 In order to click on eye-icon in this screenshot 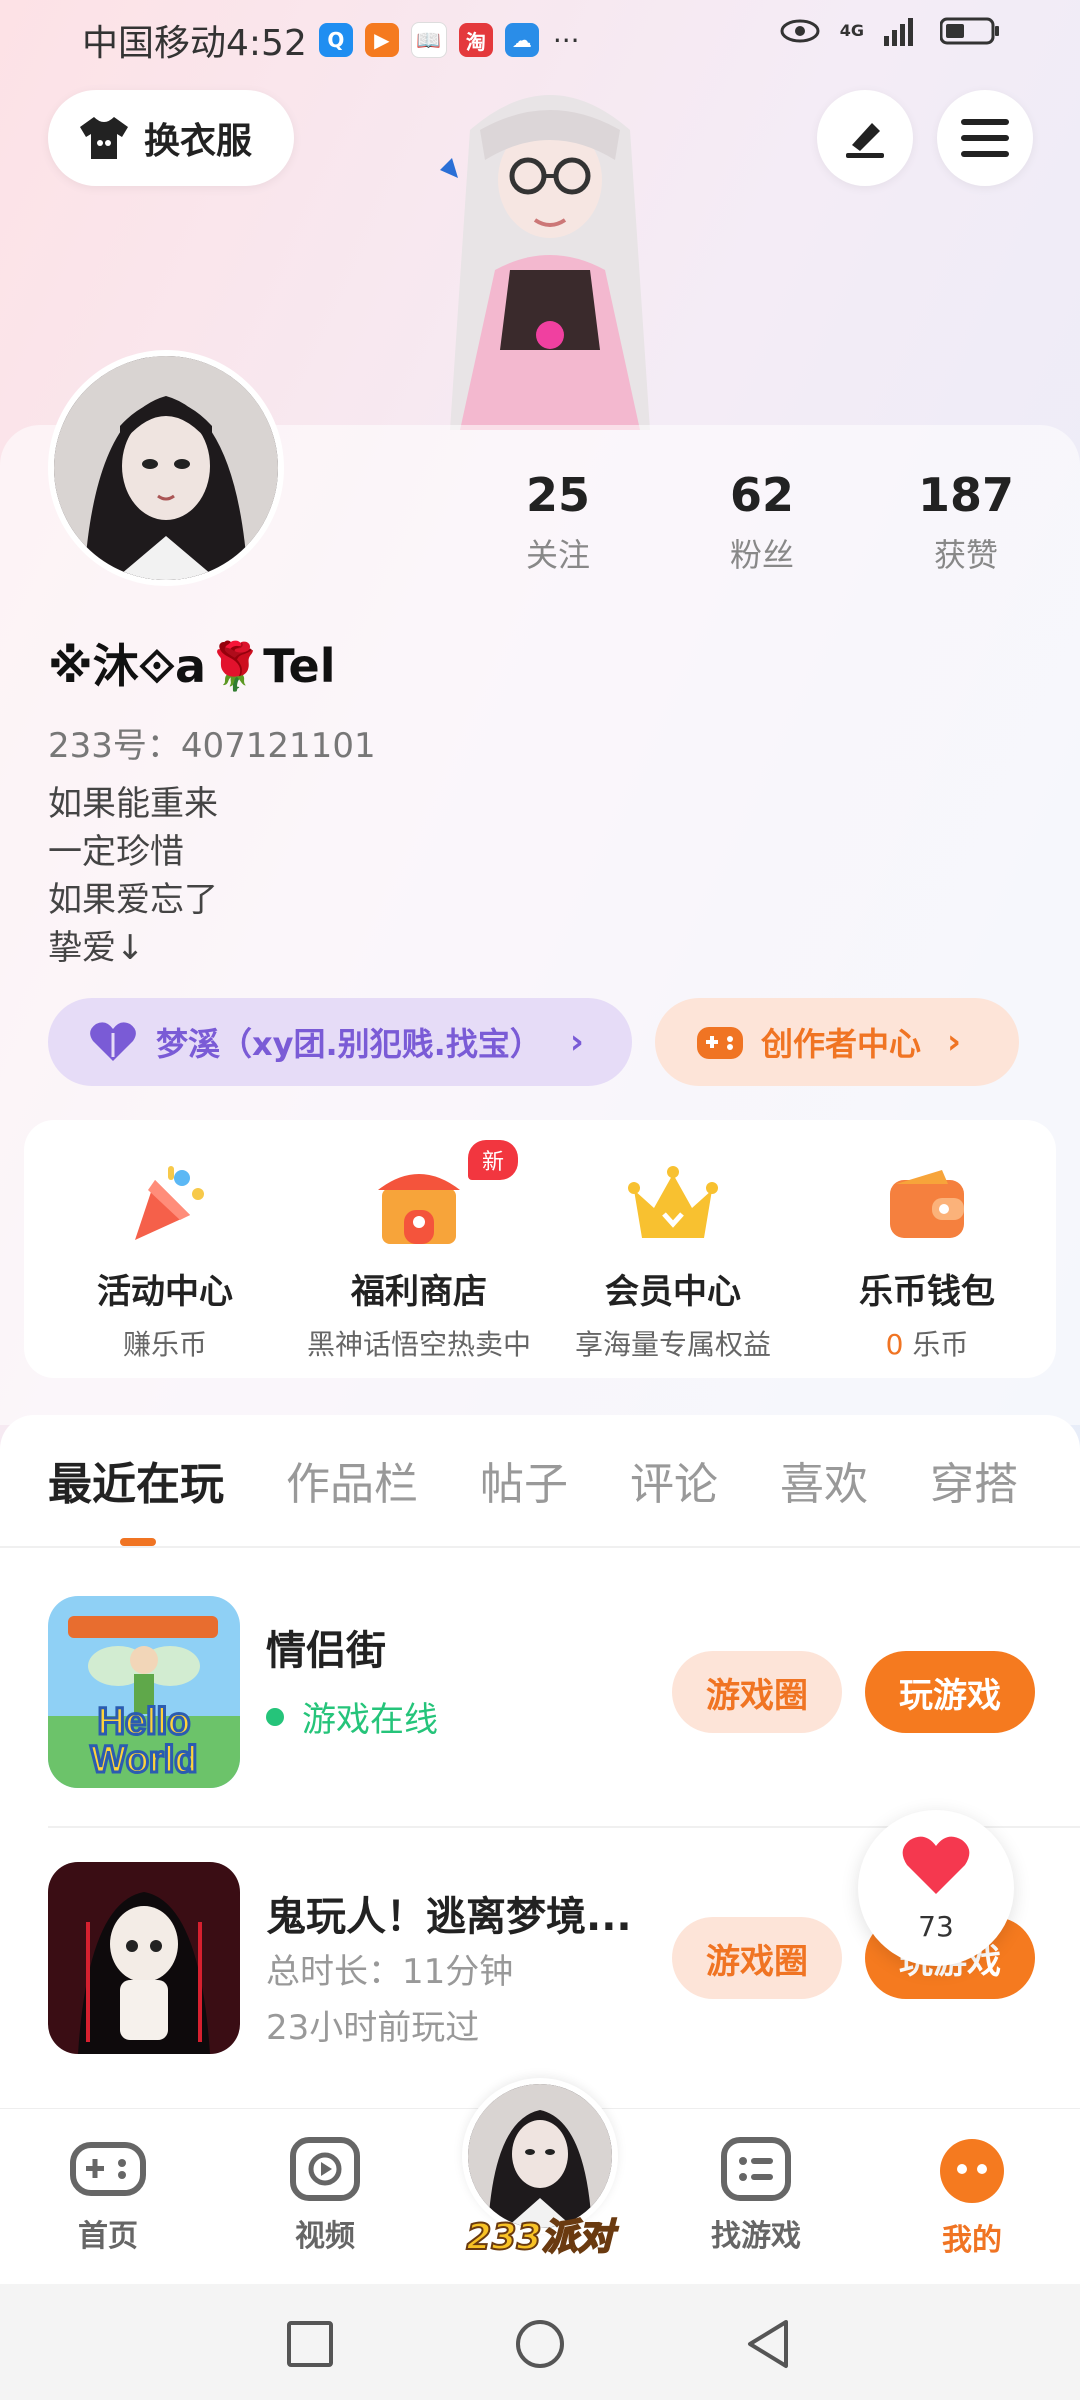, I will do `click(800, 31)`.